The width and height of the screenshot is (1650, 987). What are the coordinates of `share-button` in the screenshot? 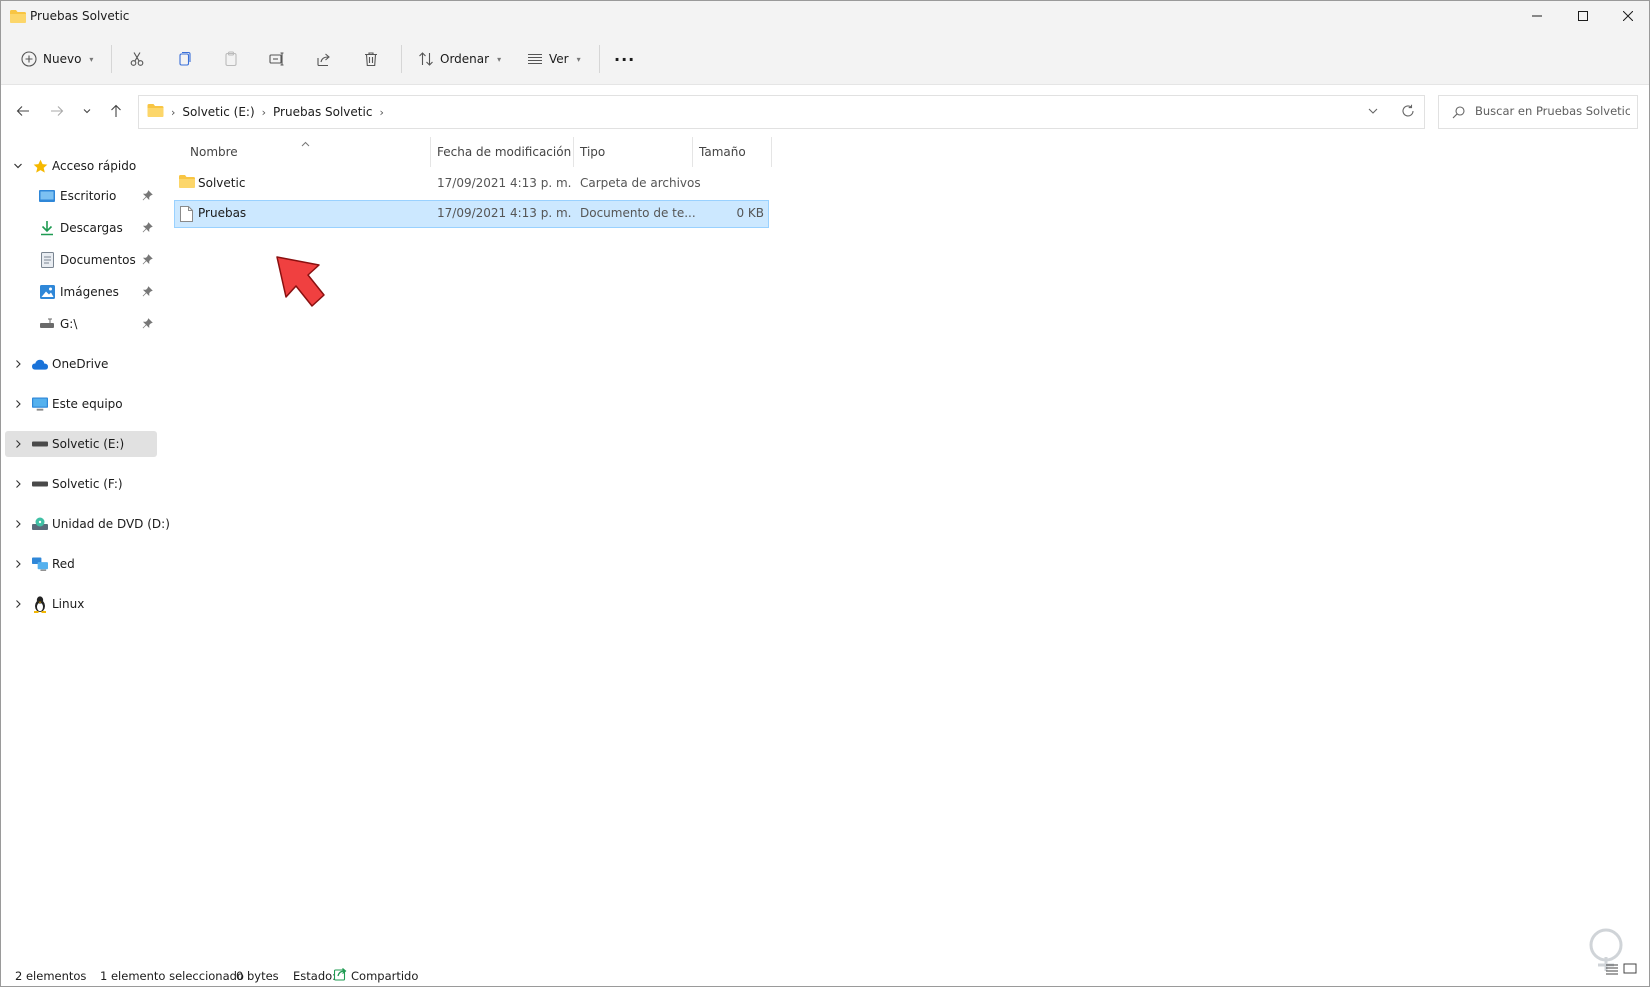 It's located at (324, 59).